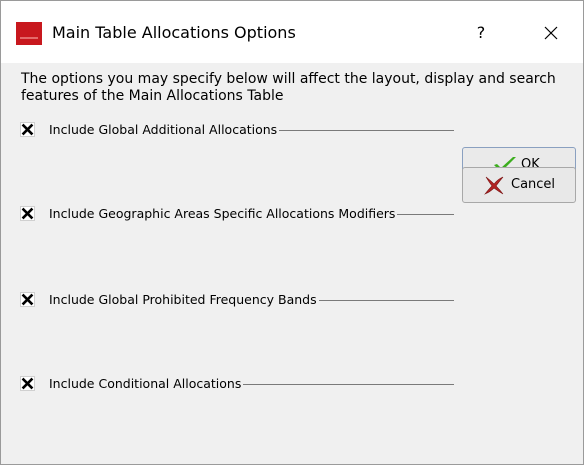  I want to click on conditional-allocations-checkbox, so click(27, 383).